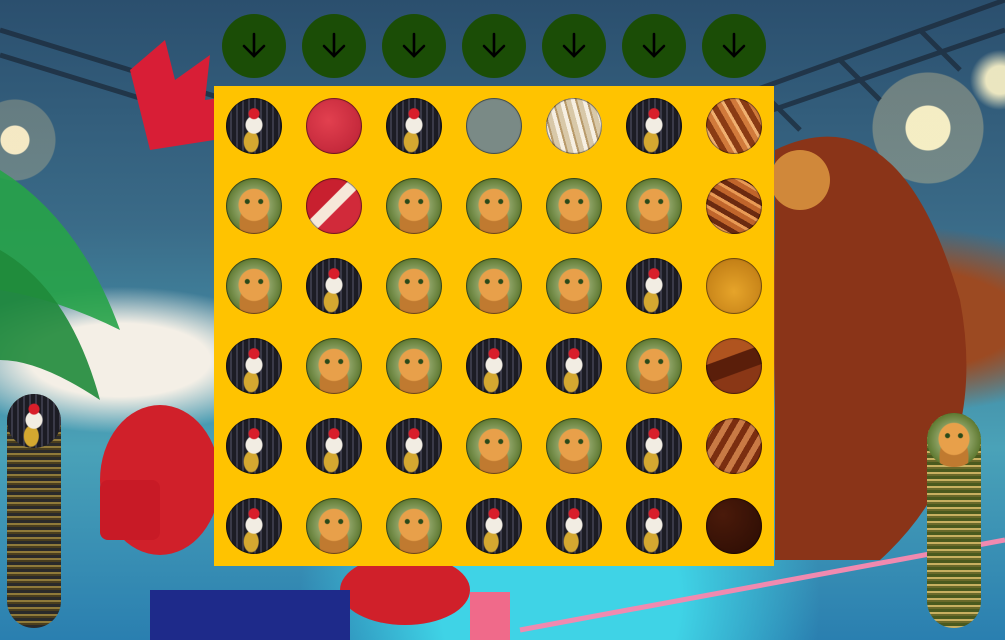  I want to click on player-rooster-token-stack, so click(34, 511).